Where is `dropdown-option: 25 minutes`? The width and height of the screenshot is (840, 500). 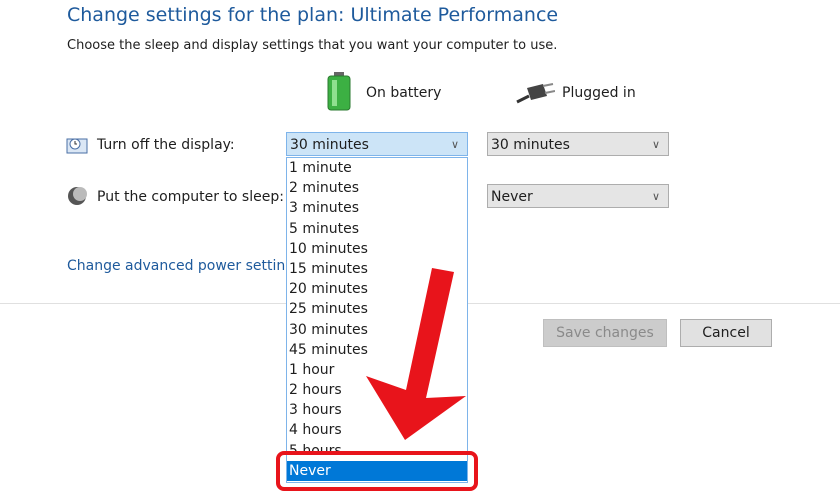 dropdown-option: 25 minutes is located at coordinates (377, 309).